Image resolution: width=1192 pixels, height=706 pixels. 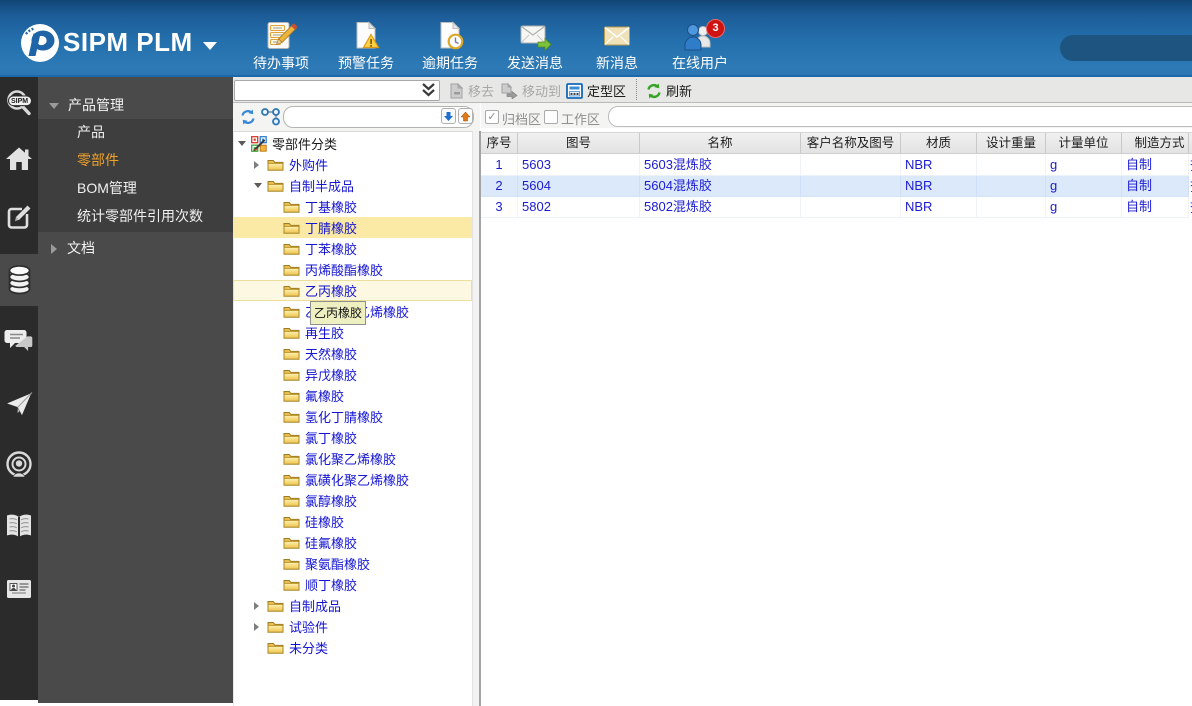 I want to click on svg-text: SIPM, so click(x=19, y=101).